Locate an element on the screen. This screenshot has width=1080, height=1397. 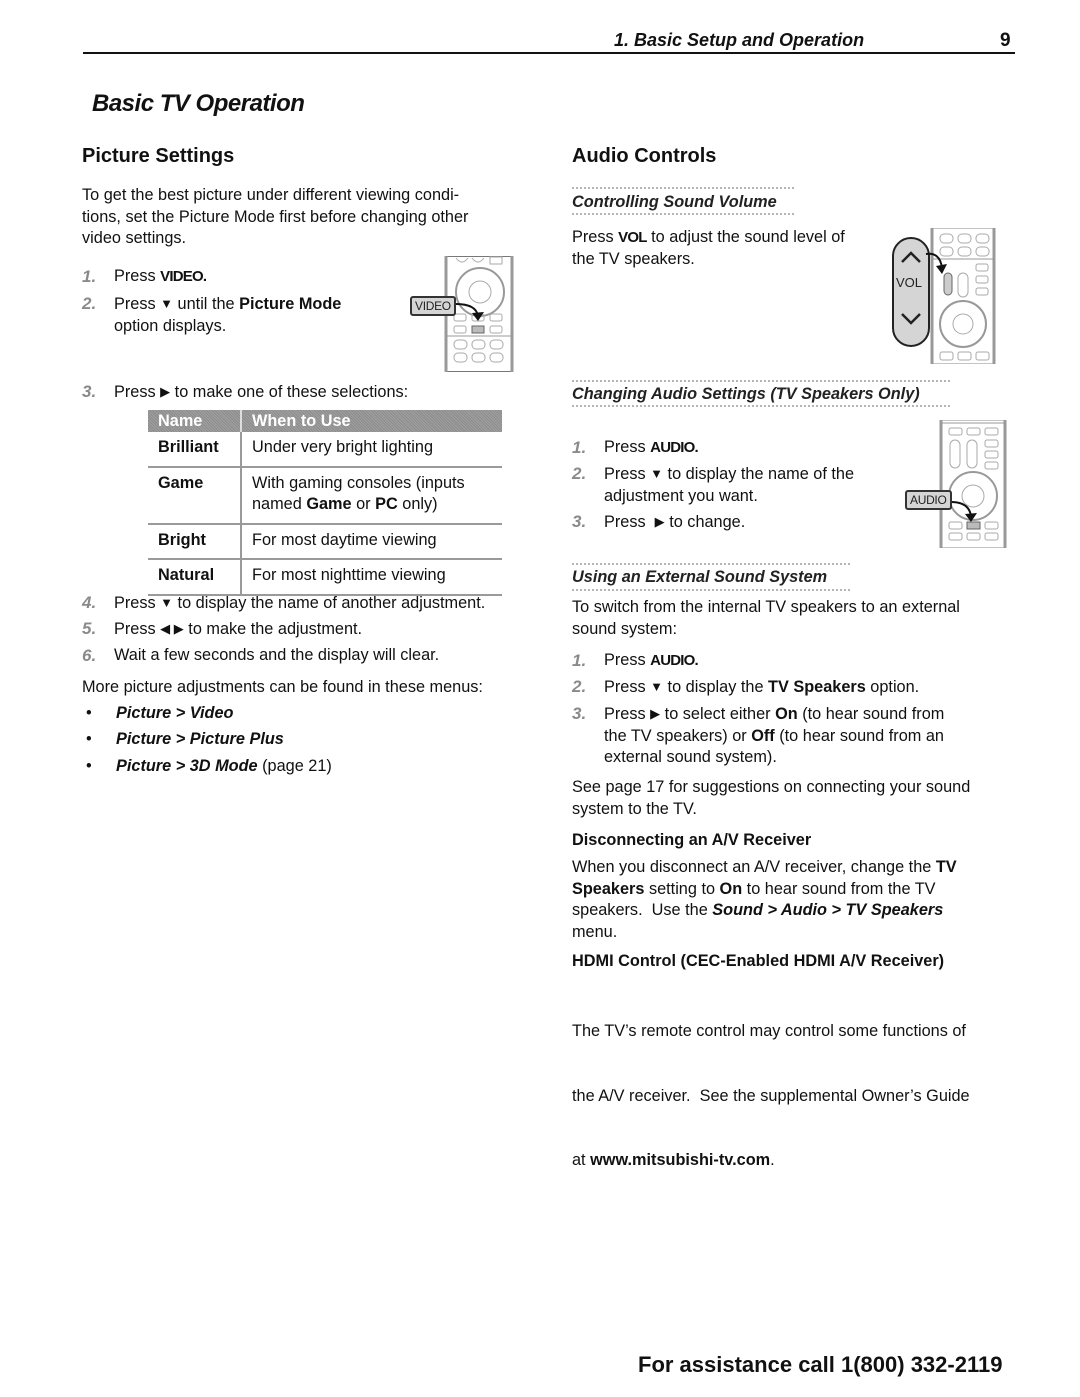
mode-use: Under very bright lighting is located at coordinates (371, 450).